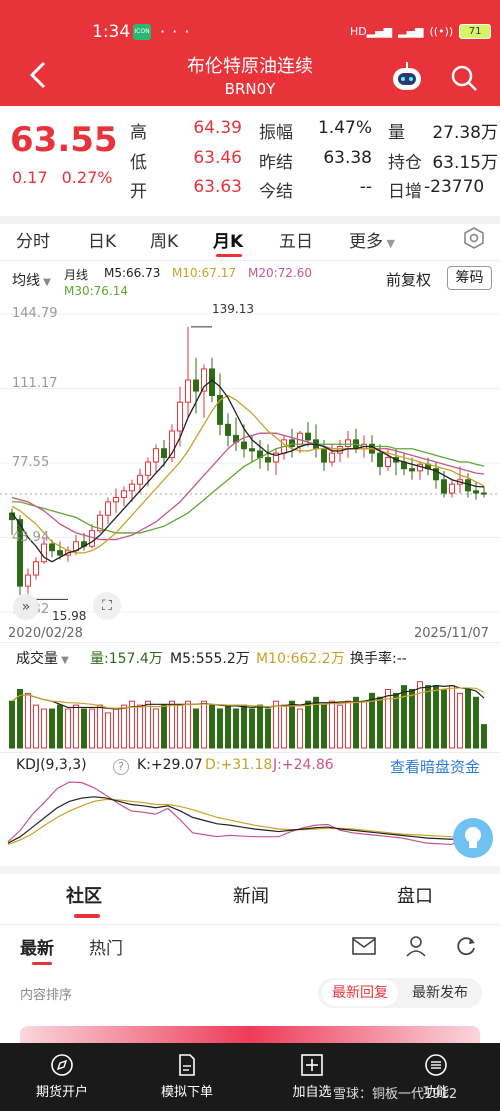 This screenshot has width=500, height=1111. I want to click on tab-more: 更多 ▼, so click(372, 239).